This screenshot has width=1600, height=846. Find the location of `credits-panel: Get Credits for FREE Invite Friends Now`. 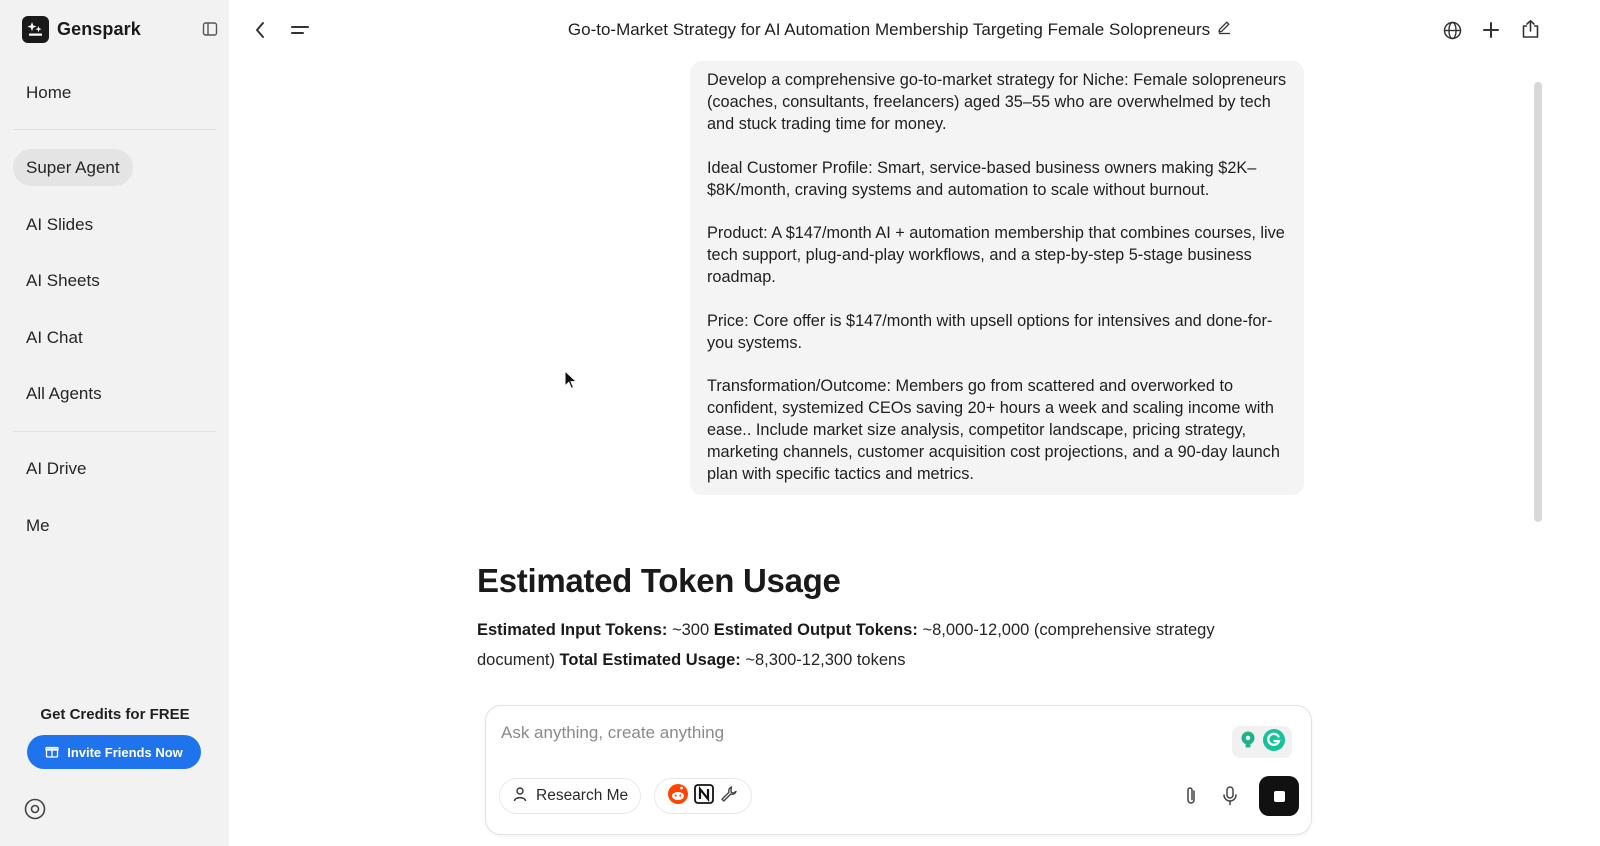

credits-panel: Get Credits for FREE Invite Friends Now is located at coordinates (115, 737).